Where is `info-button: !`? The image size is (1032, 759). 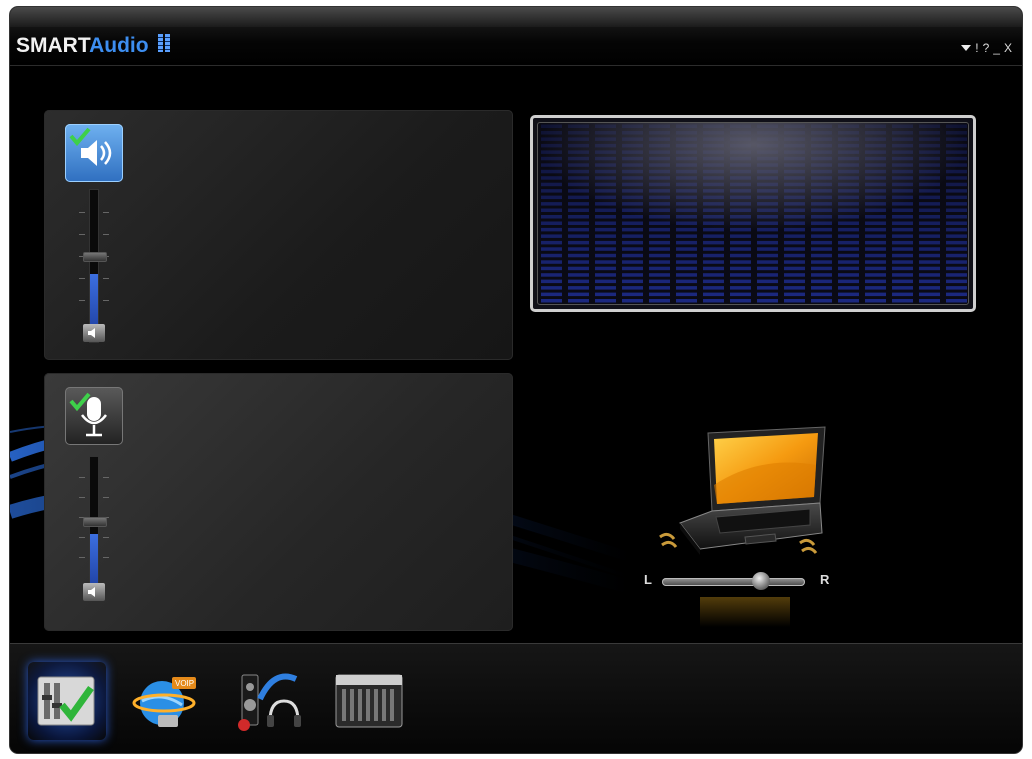
info-button: ! is located at coordinates (976, 48).